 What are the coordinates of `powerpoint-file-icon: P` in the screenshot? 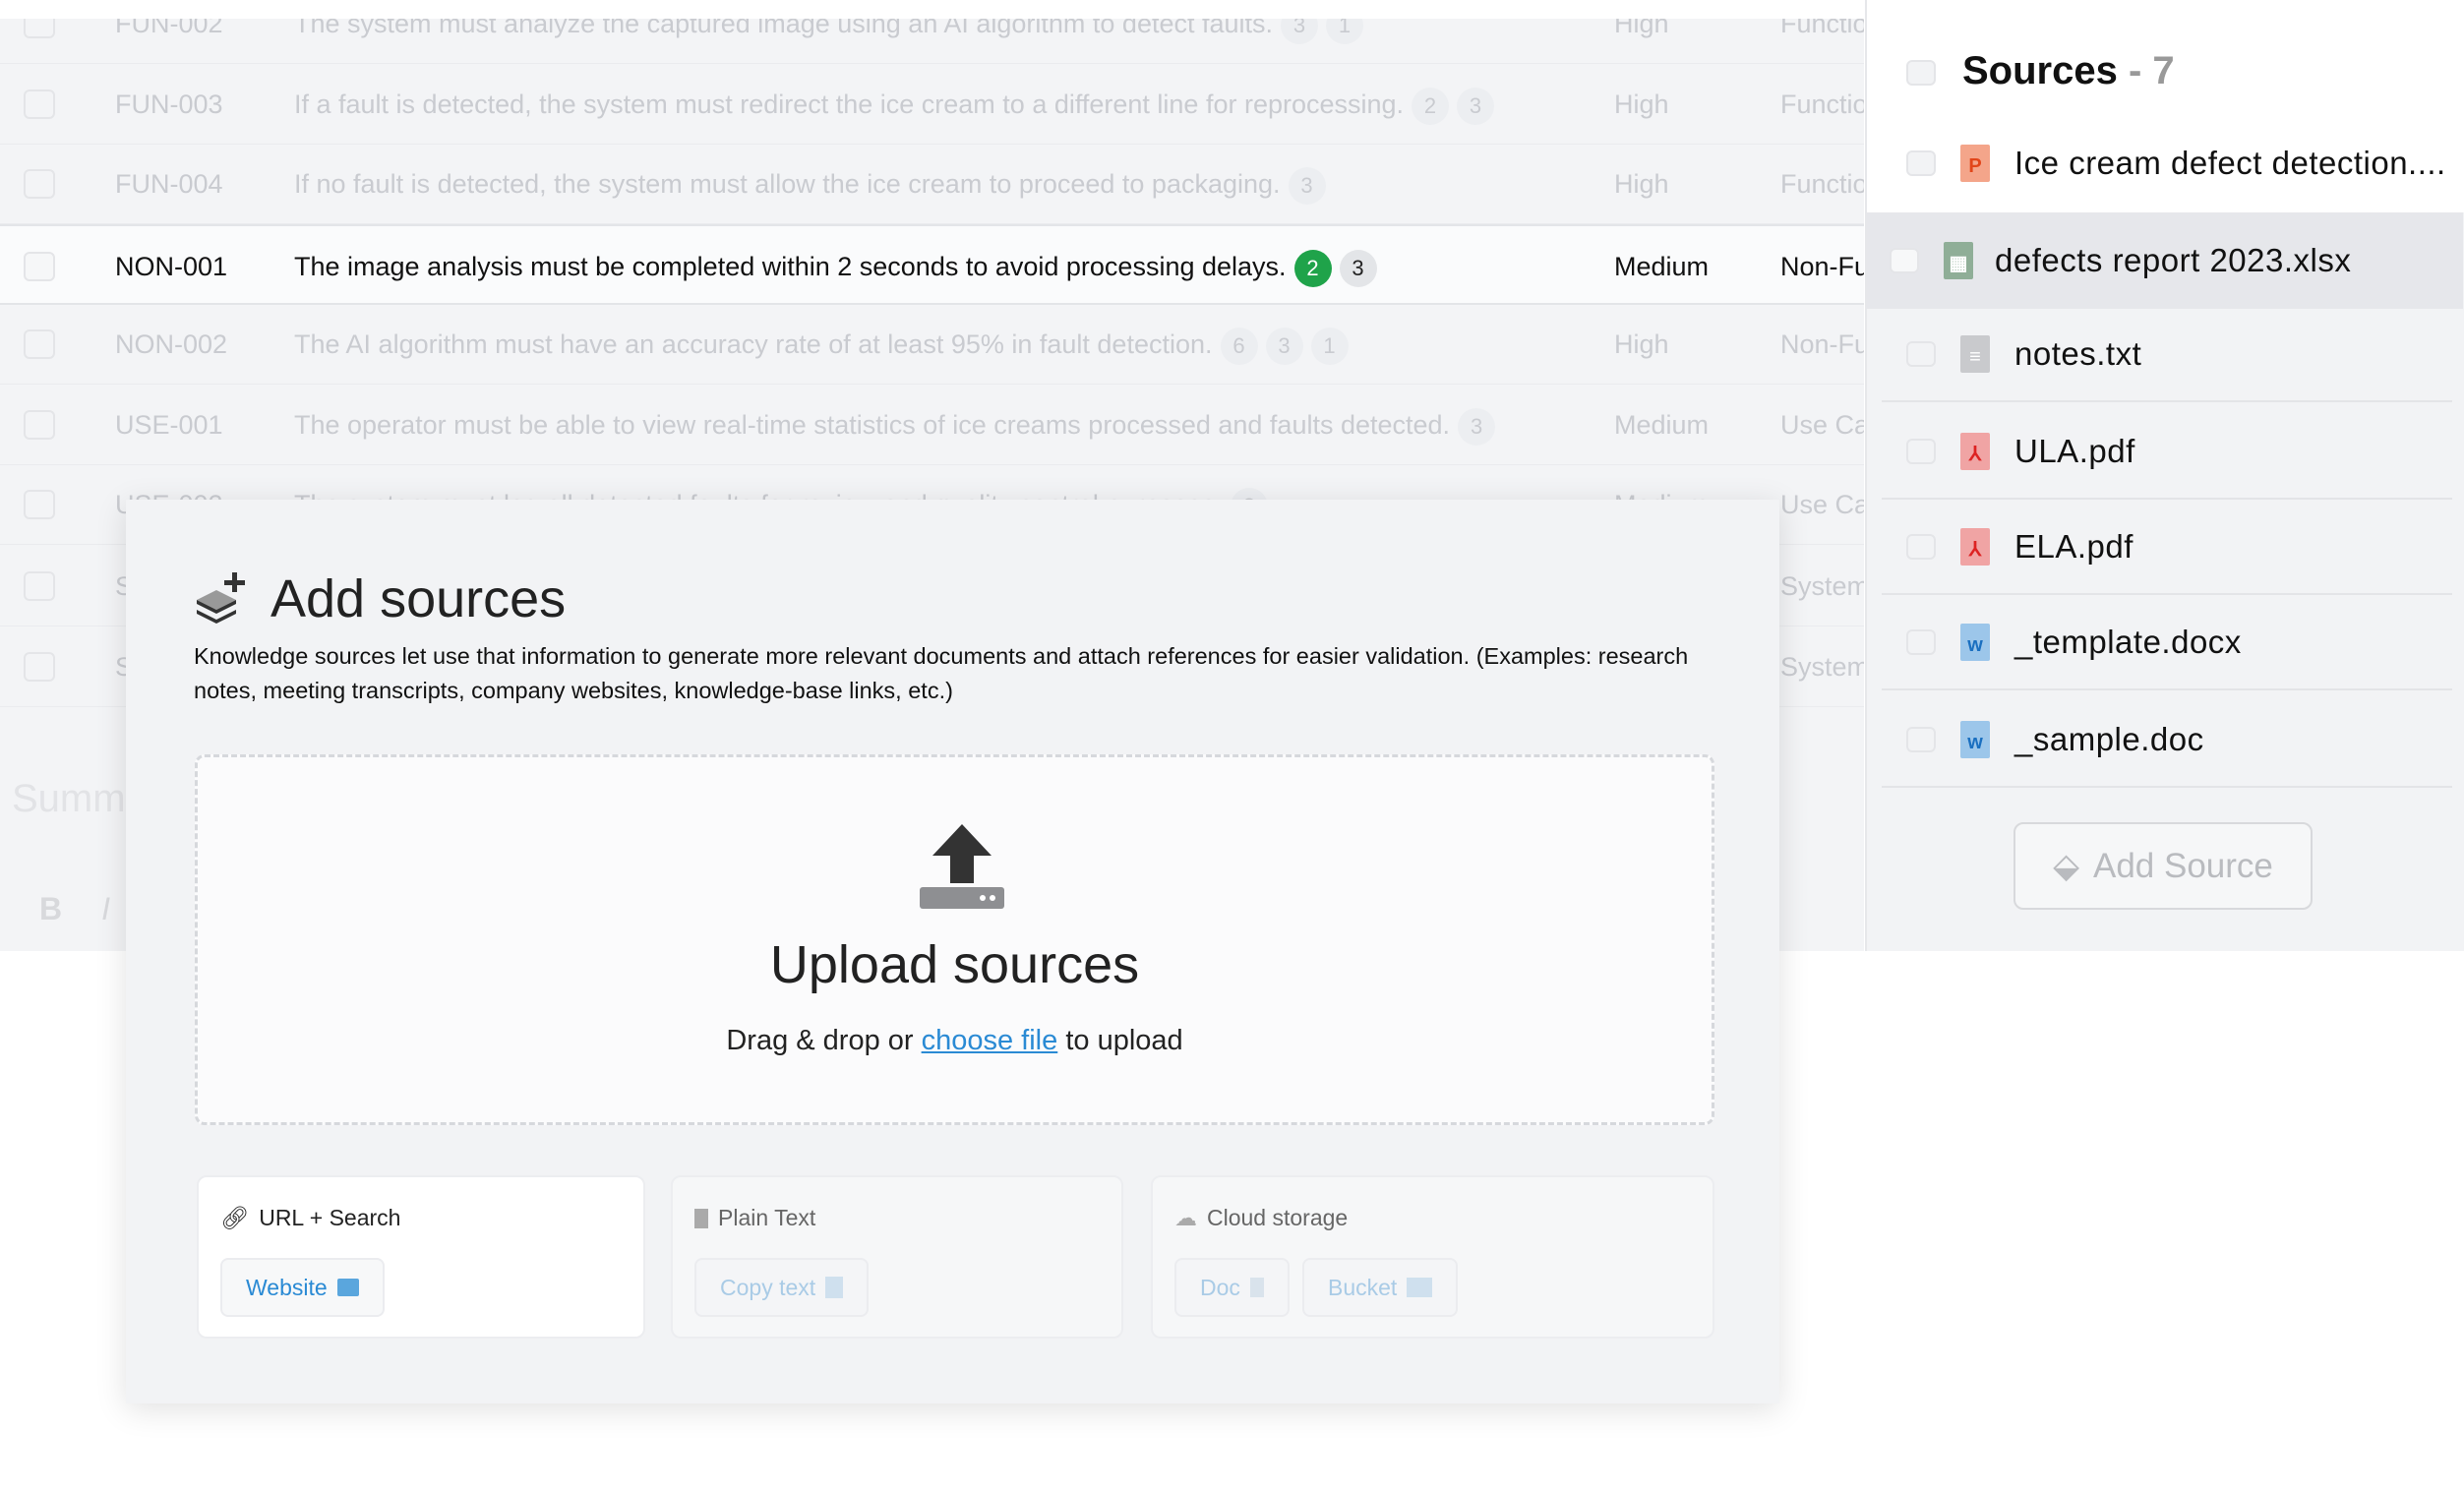 It's located at (1975, 163).